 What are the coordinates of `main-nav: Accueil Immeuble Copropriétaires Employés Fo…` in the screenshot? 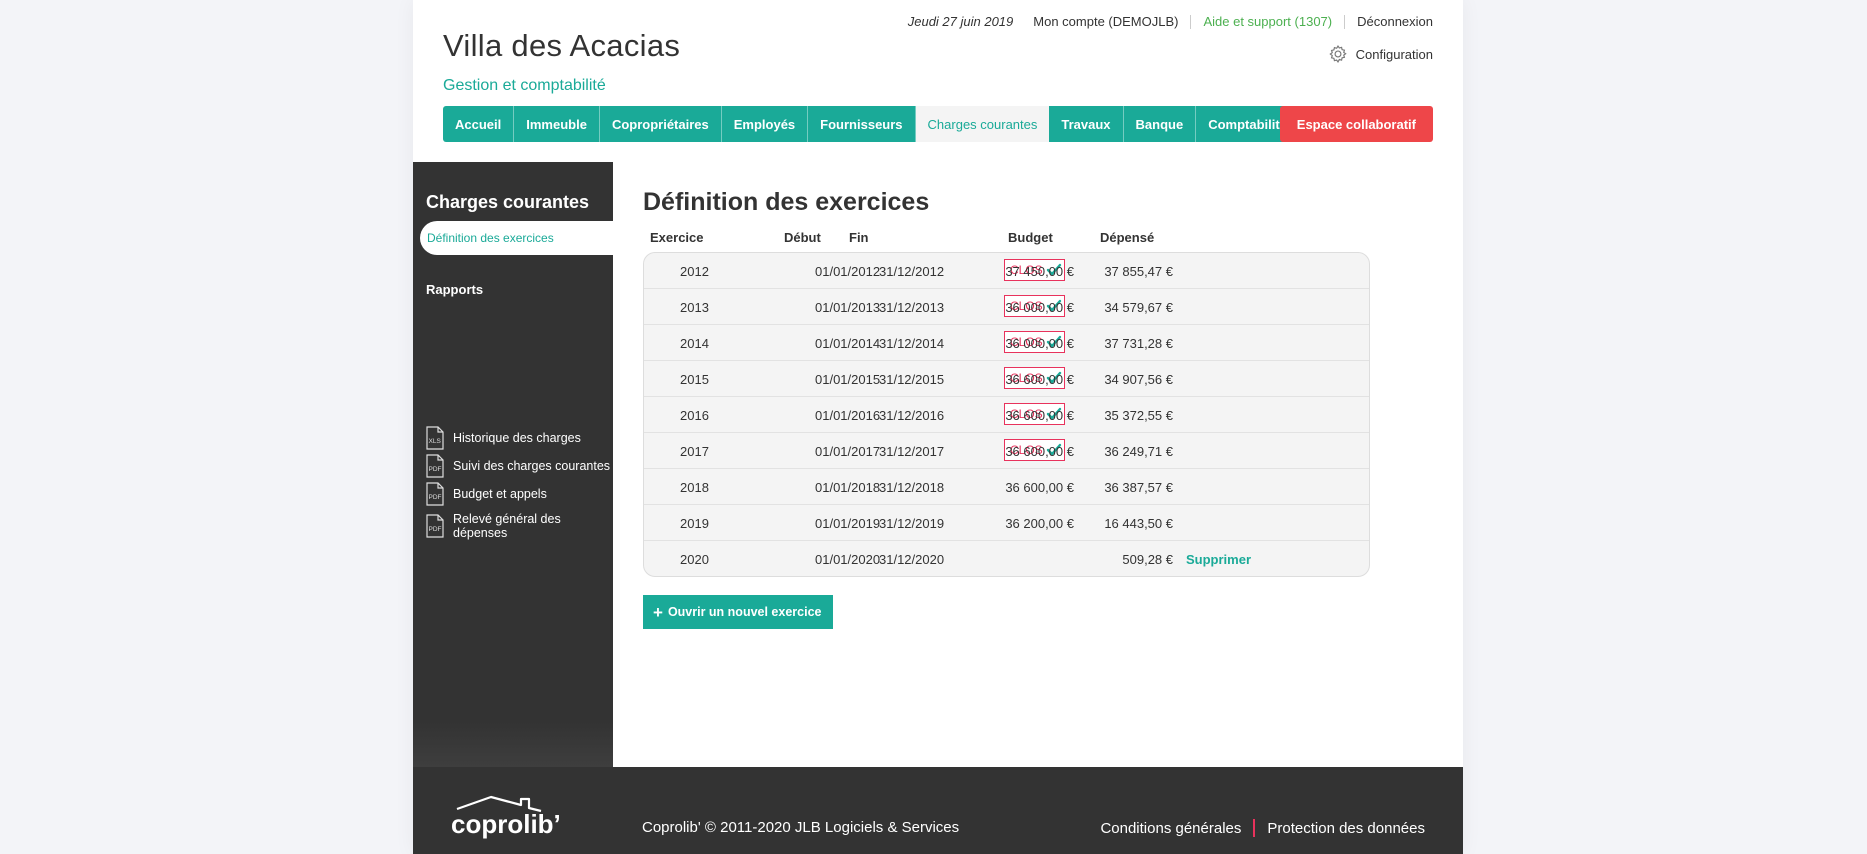 It's located at (871, 124).